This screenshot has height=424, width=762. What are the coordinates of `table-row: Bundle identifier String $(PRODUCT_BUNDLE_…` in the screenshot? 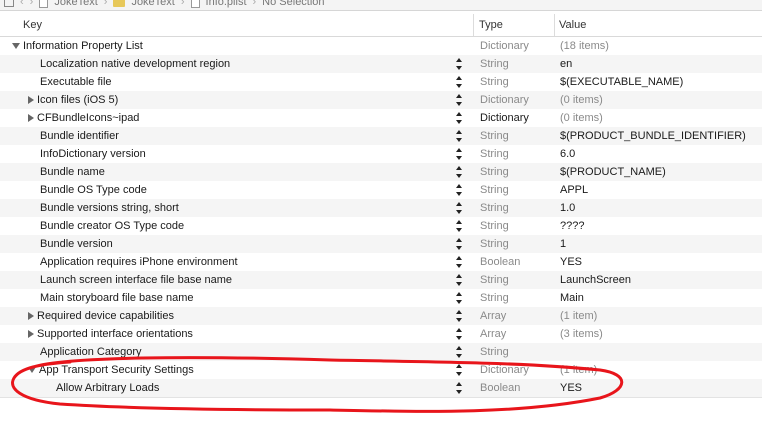 It's located at (381, 136).